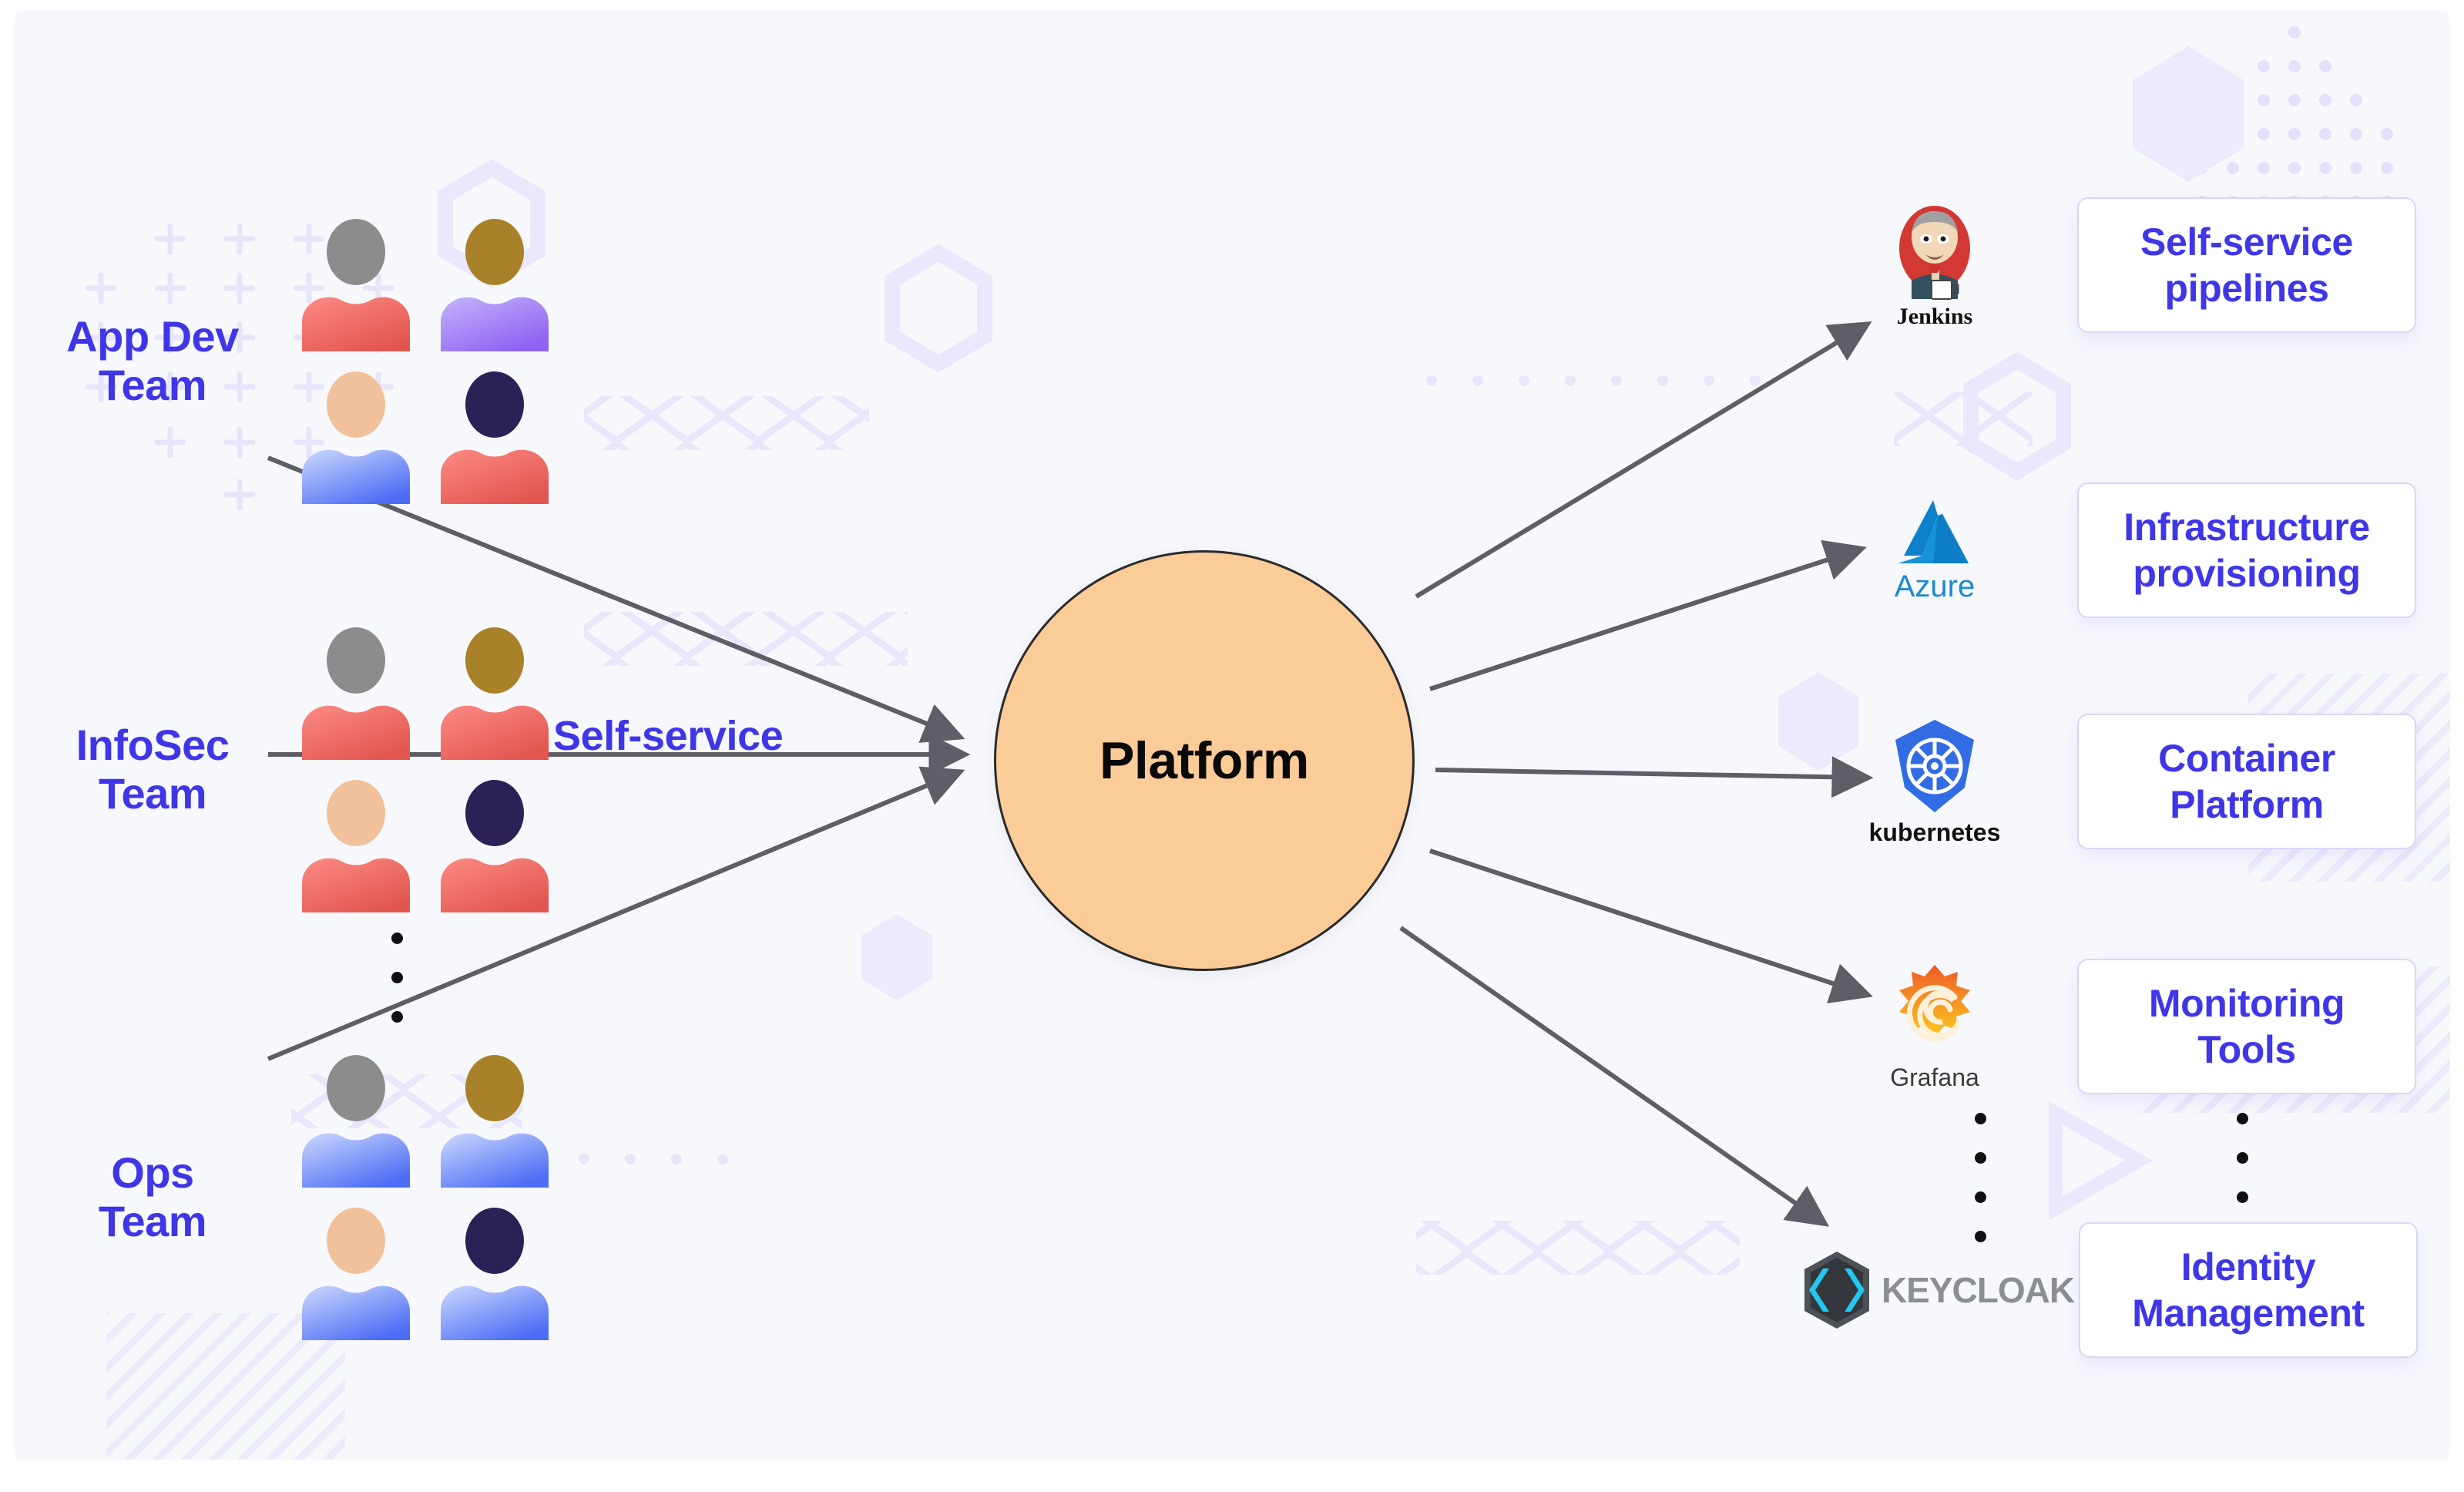 Image resolution: width=2464 pixels, height=1492 pixels. I want to click on keycloak-logo-icon, so click(1836, 1290).